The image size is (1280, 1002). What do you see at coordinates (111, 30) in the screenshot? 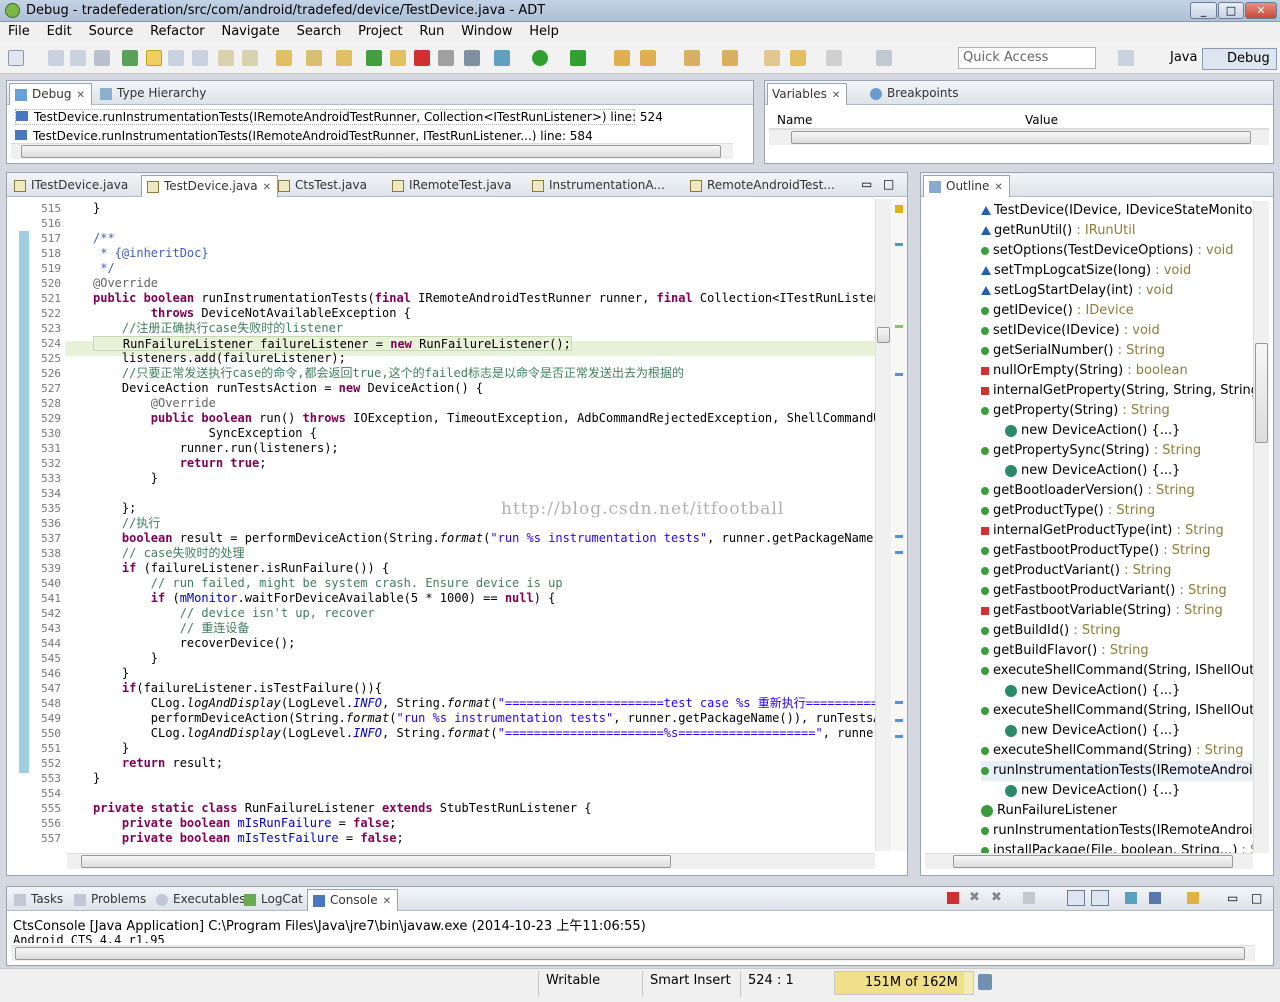
I see `menu-source: Source` at bounding box center [111, 30].